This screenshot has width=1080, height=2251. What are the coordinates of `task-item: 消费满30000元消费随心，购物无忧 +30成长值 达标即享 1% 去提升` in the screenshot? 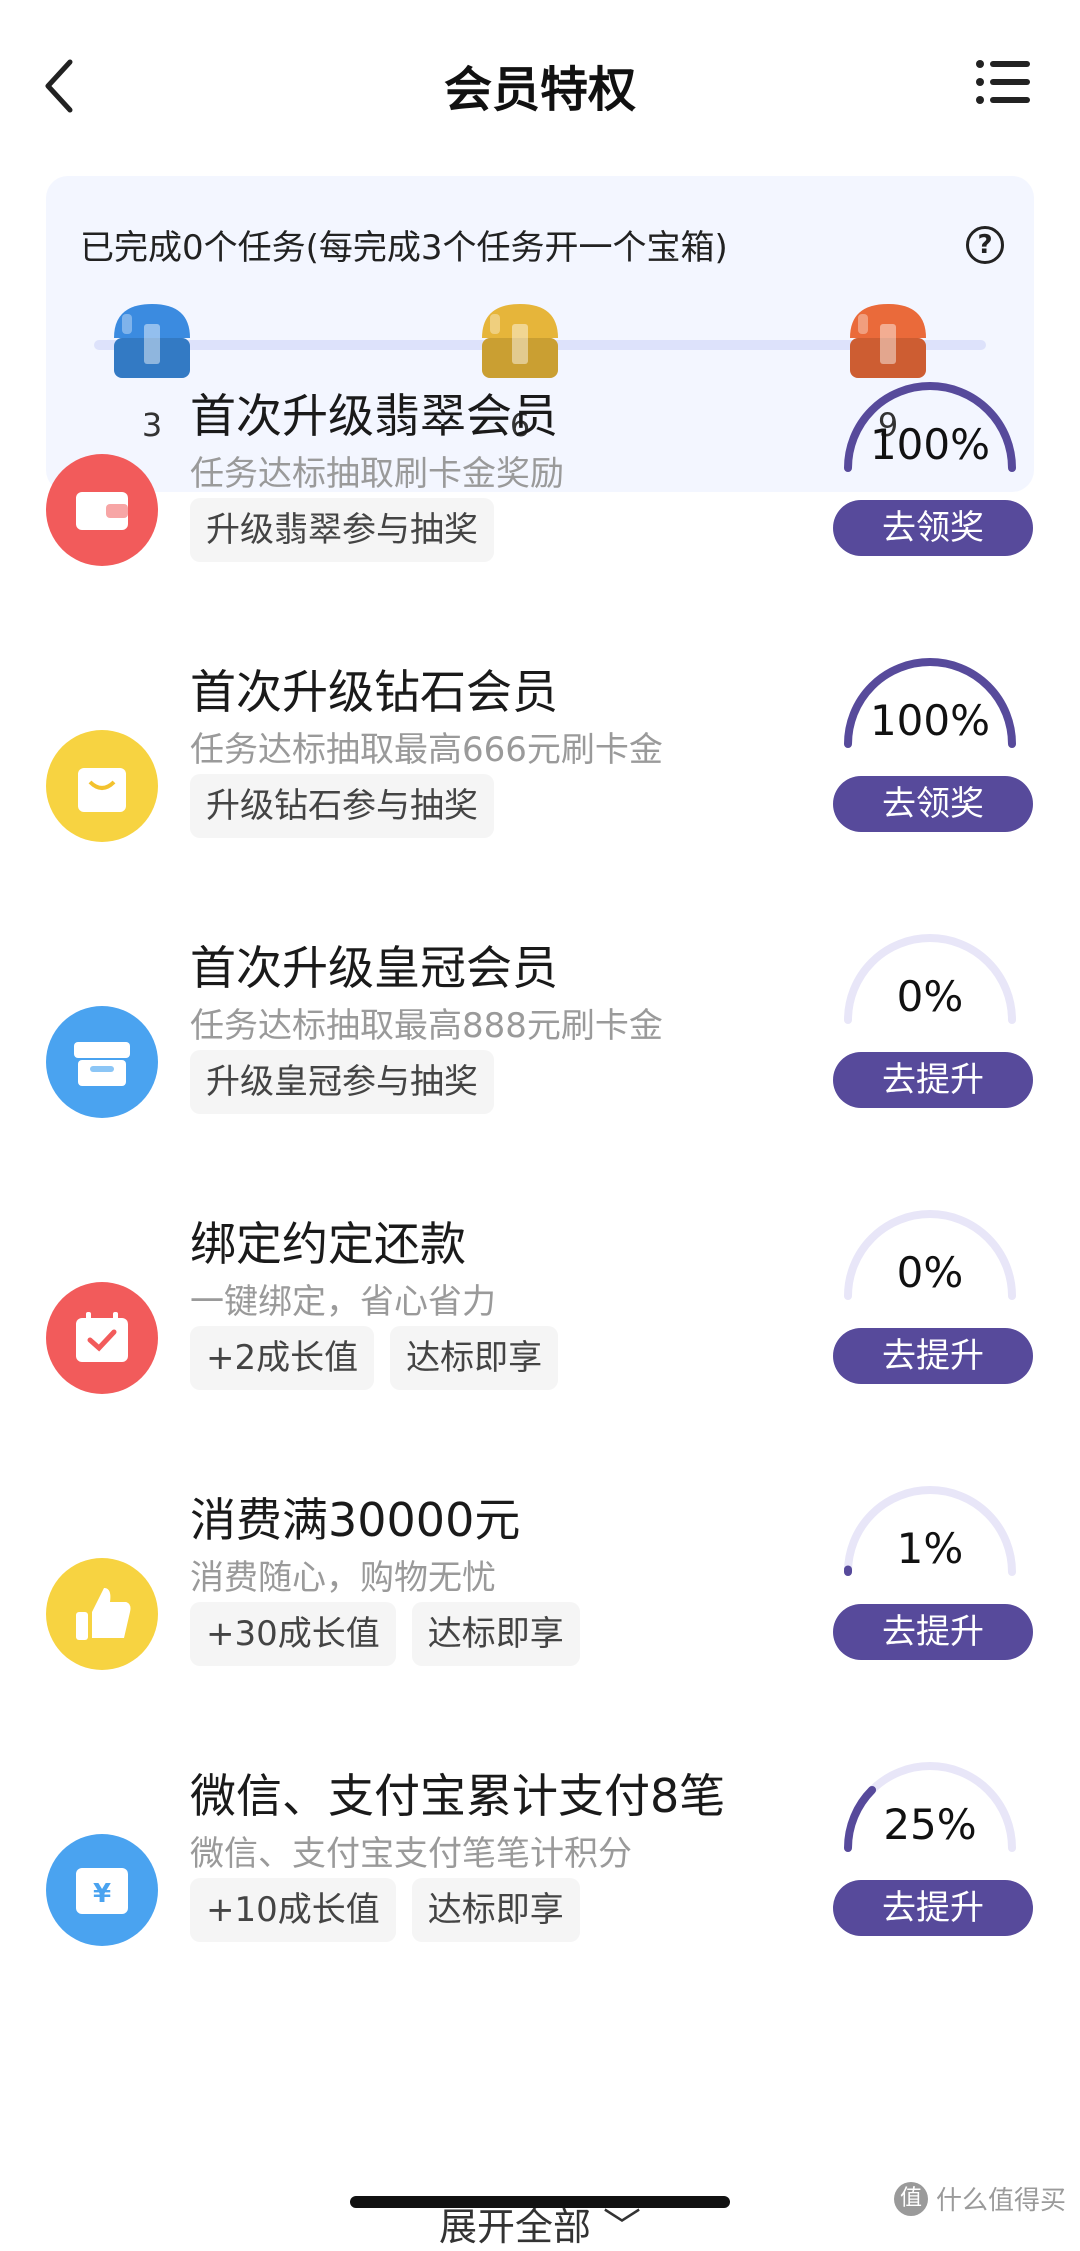 It's located at (540, 1623).